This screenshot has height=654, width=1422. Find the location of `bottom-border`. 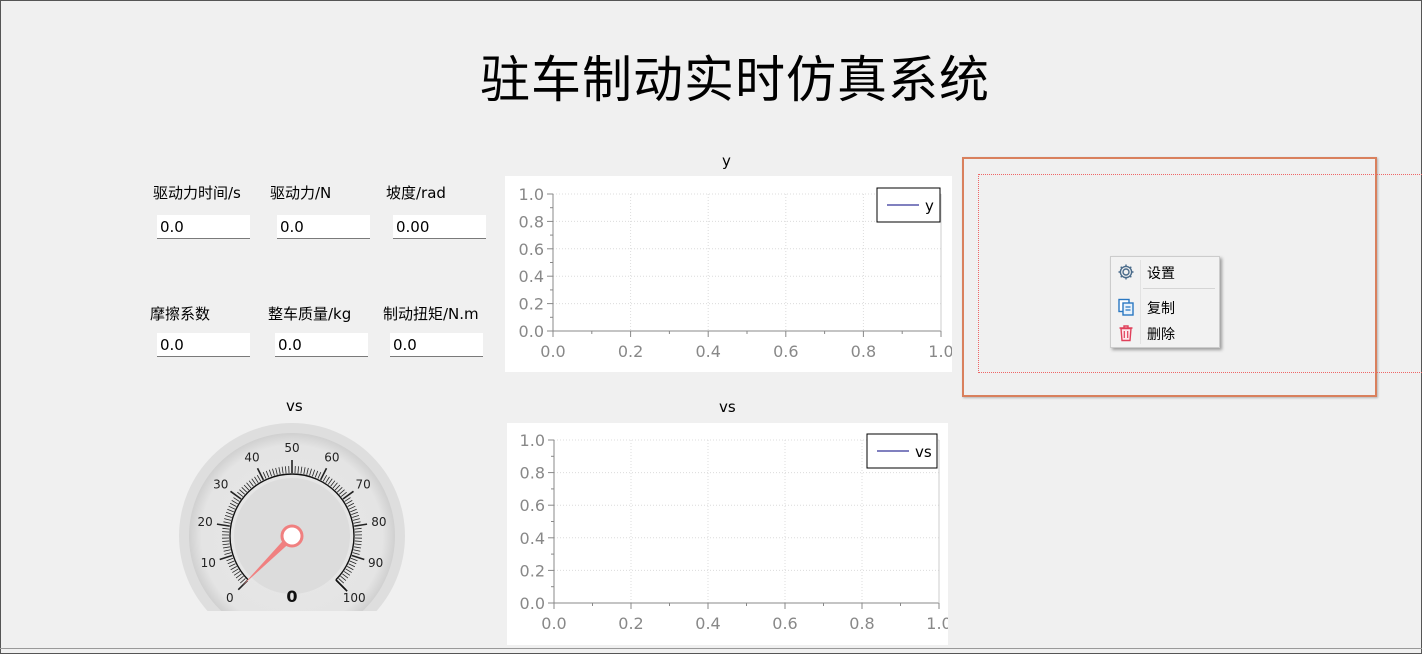

bottom-border is located at coordinates (711, 648).